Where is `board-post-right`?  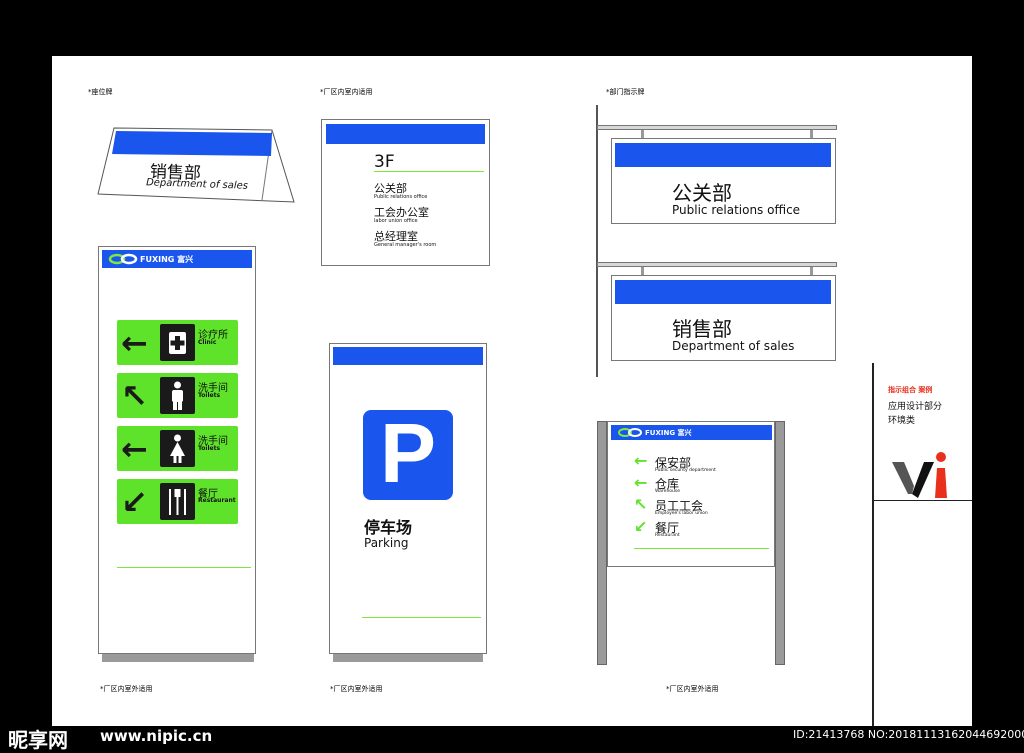
board-post-right is located at coordinates (780, 543).